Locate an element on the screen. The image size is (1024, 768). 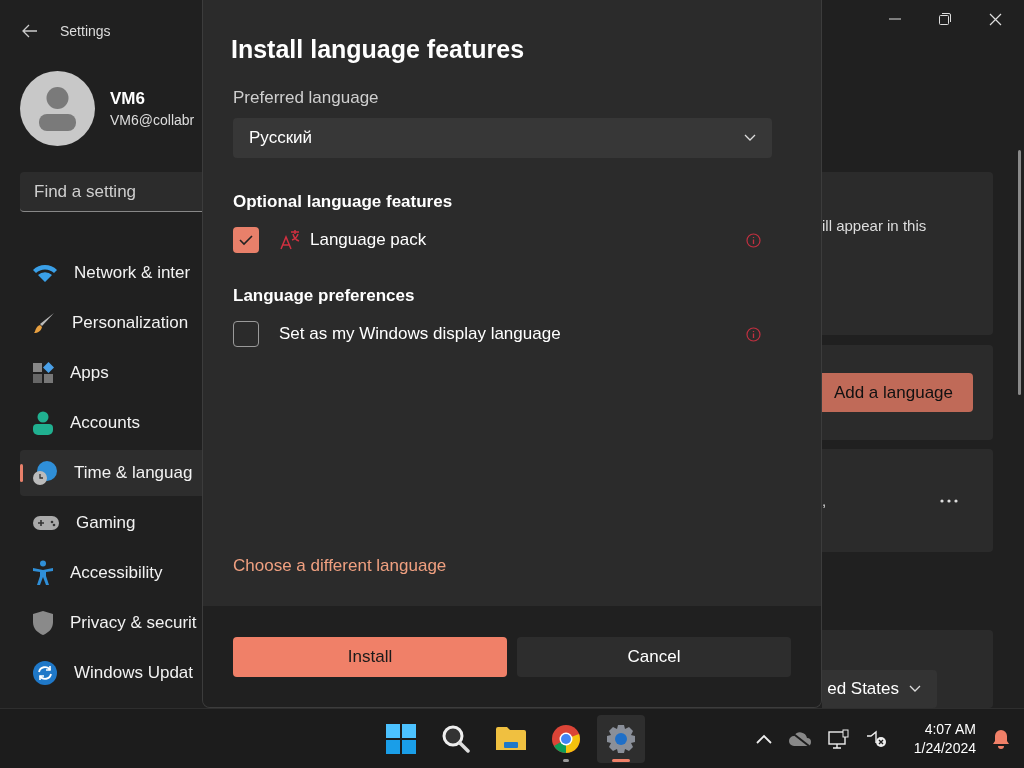
sync-icon is located at coordinates (45, 673).